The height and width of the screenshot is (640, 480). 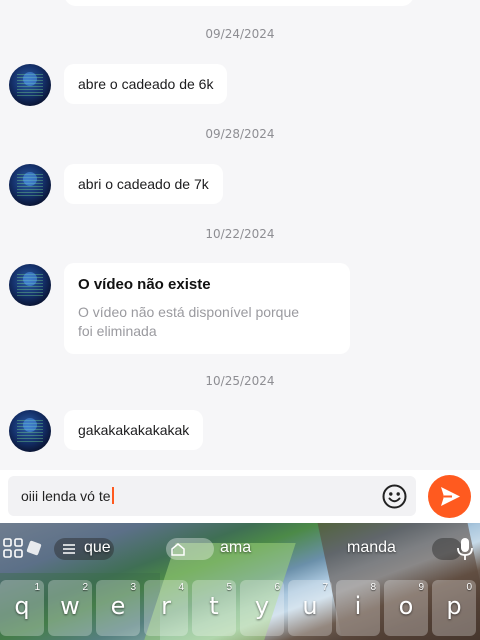 I want to click on date-separator: 09/24/2024, so click(x=240, y=34).